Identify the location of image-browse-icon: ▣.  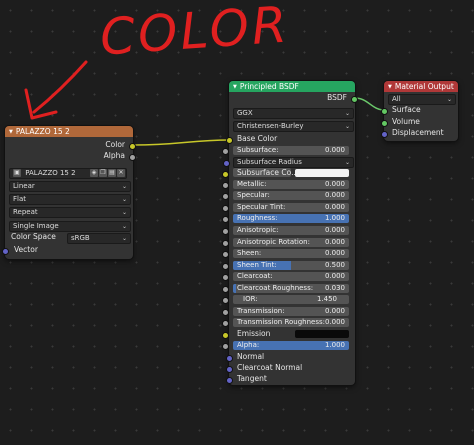
(17, 173).